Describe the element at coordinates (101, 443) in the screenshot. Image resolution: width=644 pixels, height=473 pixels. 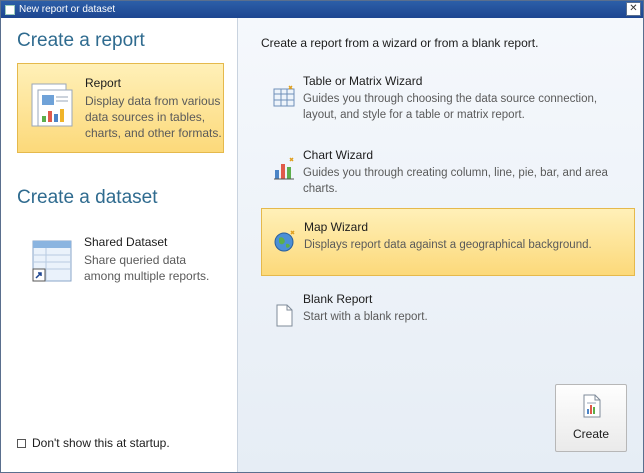
I see `startup-checkbox-label: Don't show this at startup.` at that location.